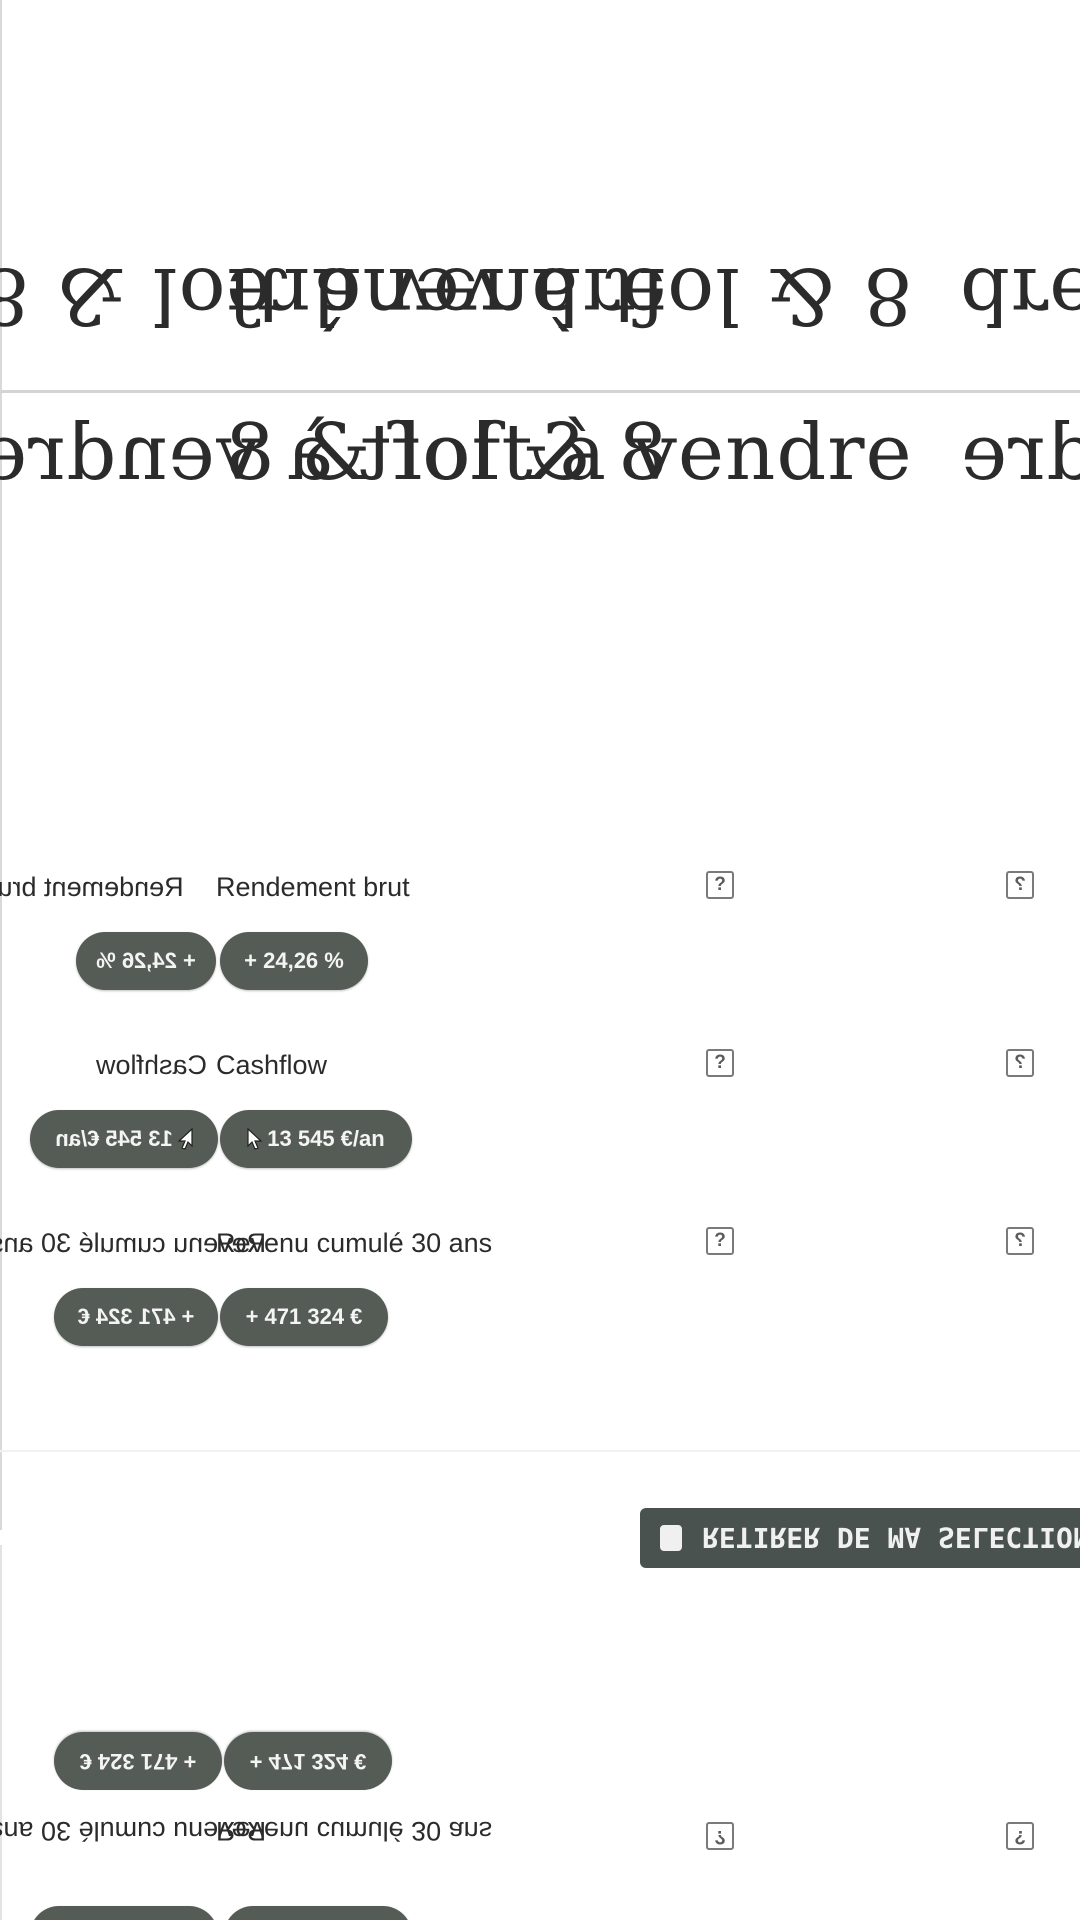 This screenshot has height=1920, width=1080. I want to click on metric-label-rendement: Rendement brut, so click(313, 887).